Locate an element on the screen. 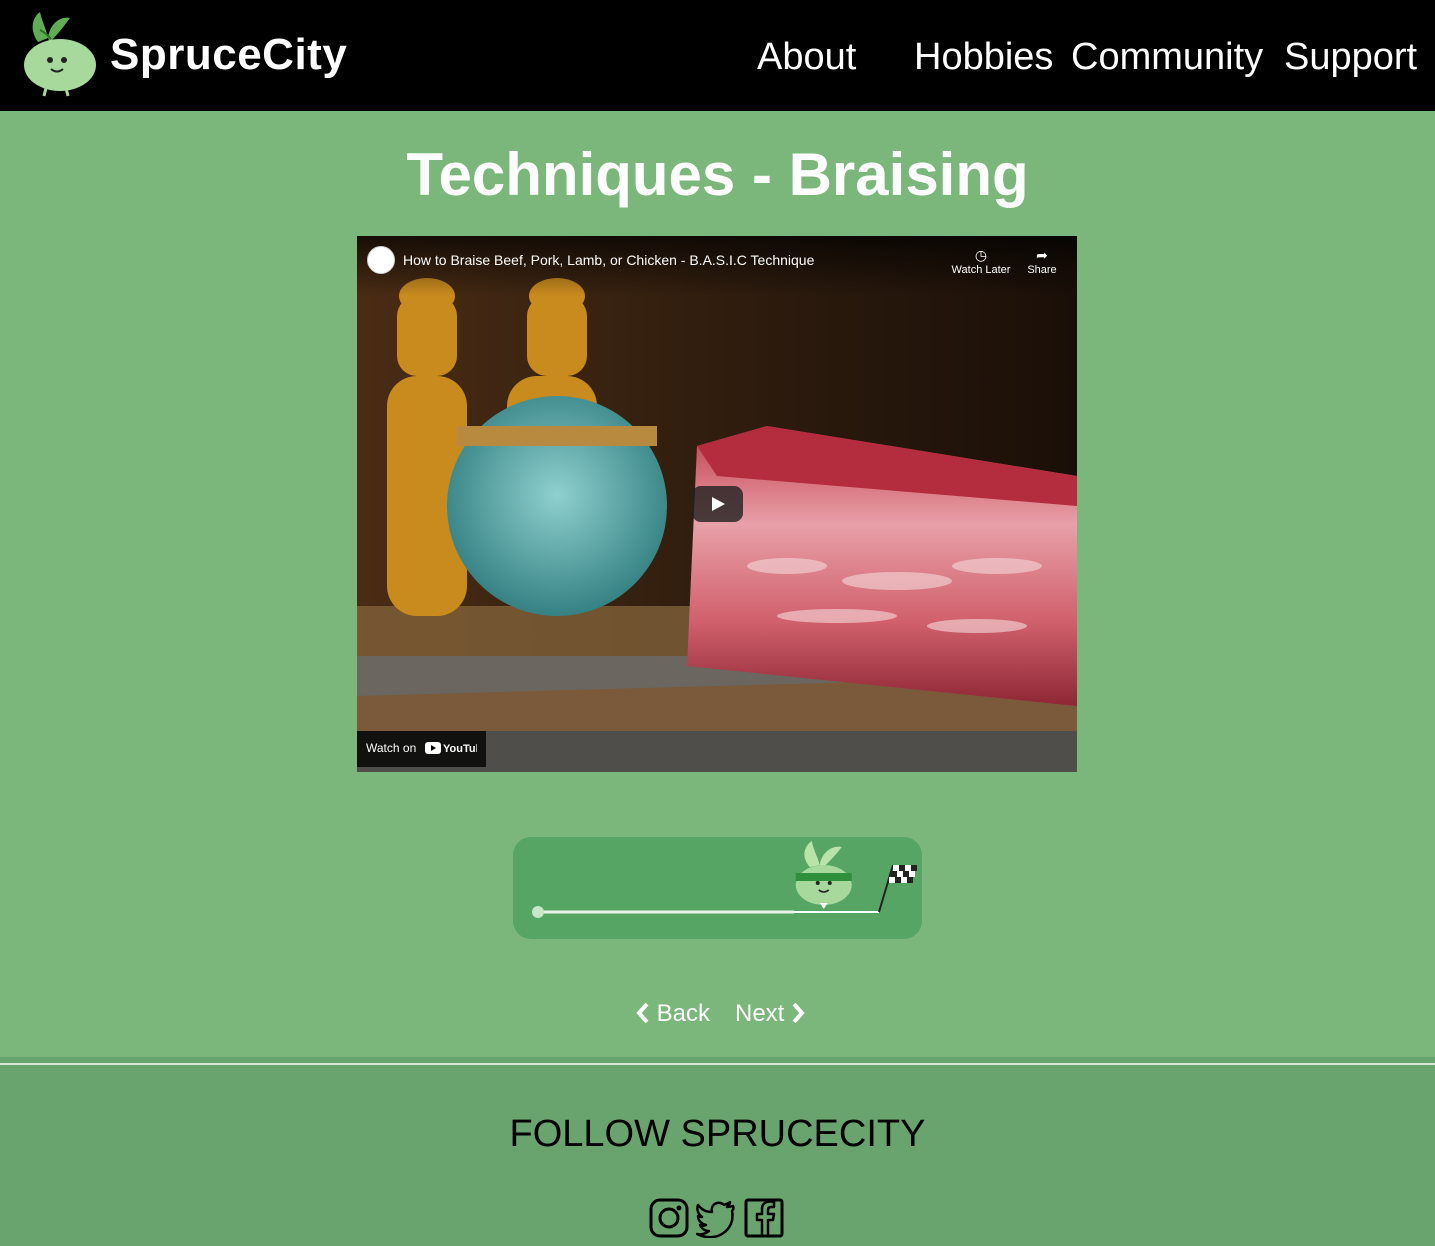 Image resolution: width=1435 pixels, height=1246 pixels. site-footer: FOLLOW SPRUCECITY is located at coordinates (717, 1155).